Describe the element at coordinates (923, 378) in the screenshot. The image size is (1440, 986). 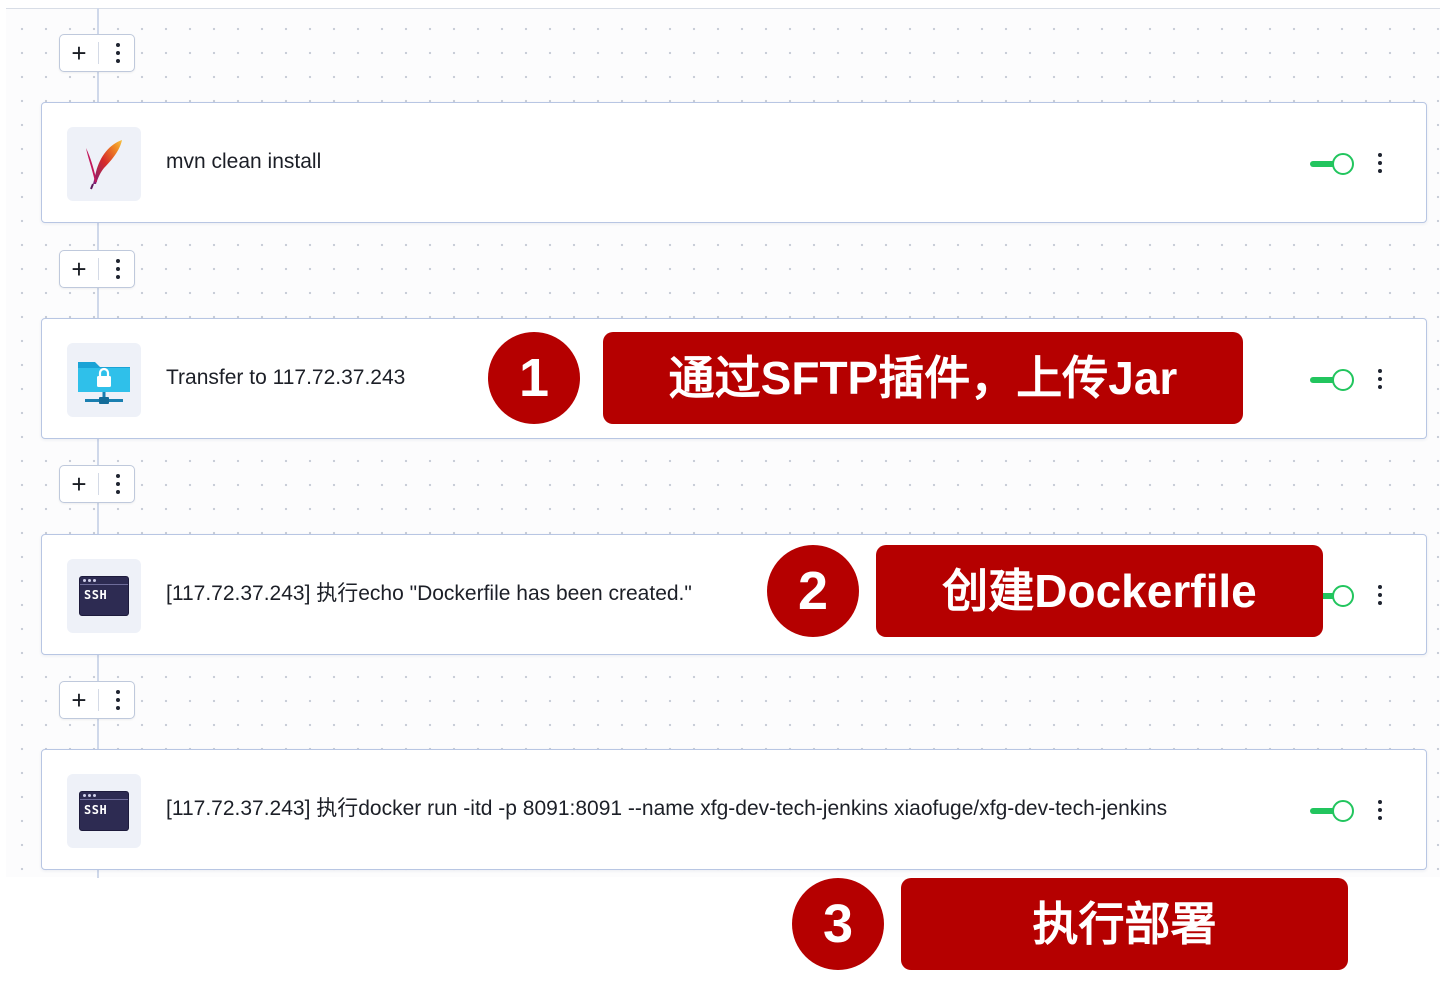
I see `annotation-callout: 通过SFTP插件，上传Jar` at that location.